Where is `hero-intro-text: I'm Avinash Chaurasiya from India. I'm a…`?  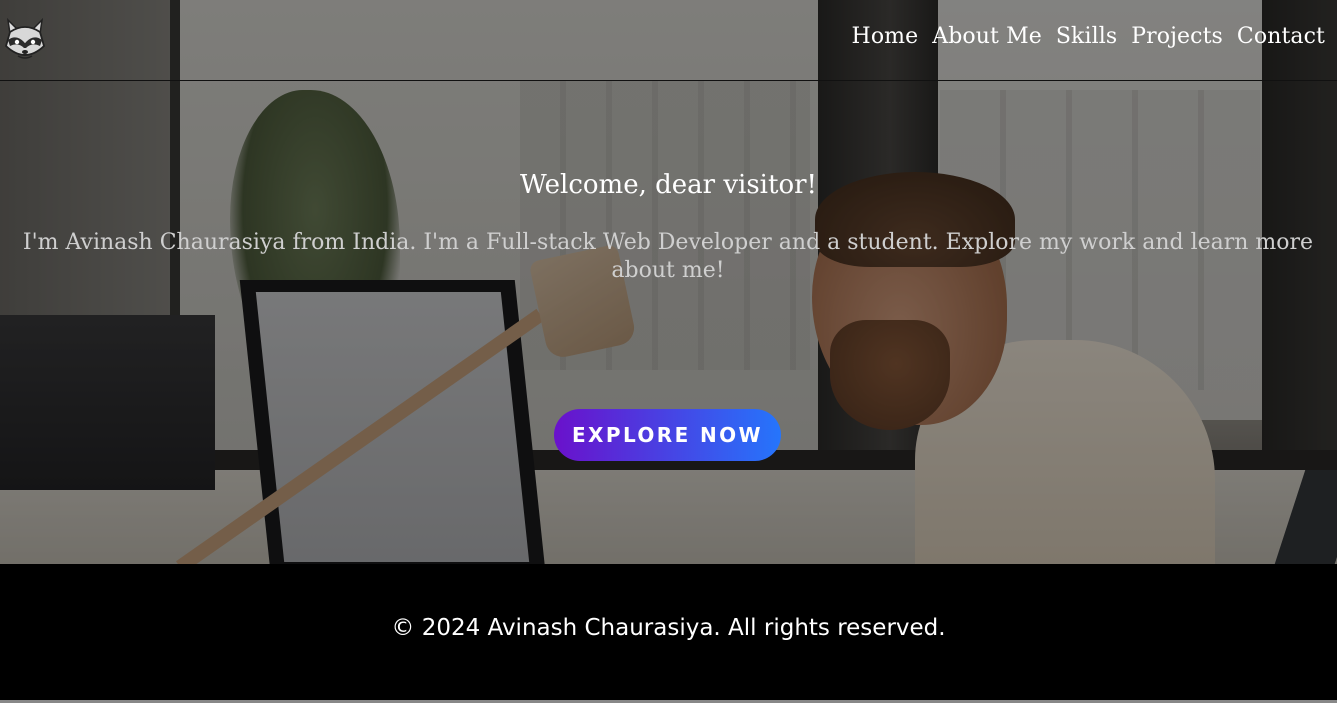 hero-intro-text: I'm Avinash Chaurasiya from India. I'm a… is located at coordinates (668, 256).